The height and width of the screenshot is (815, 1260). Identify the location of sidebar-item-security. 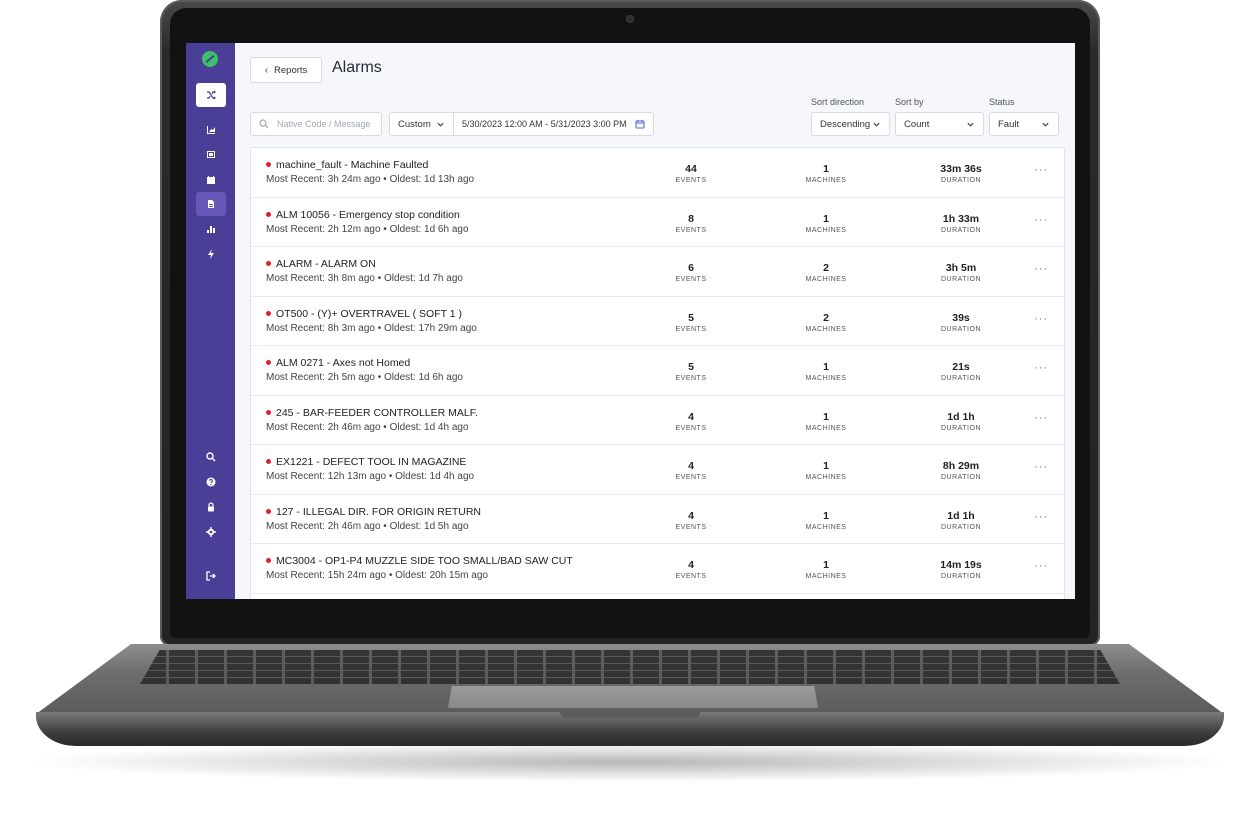
(211, 507).